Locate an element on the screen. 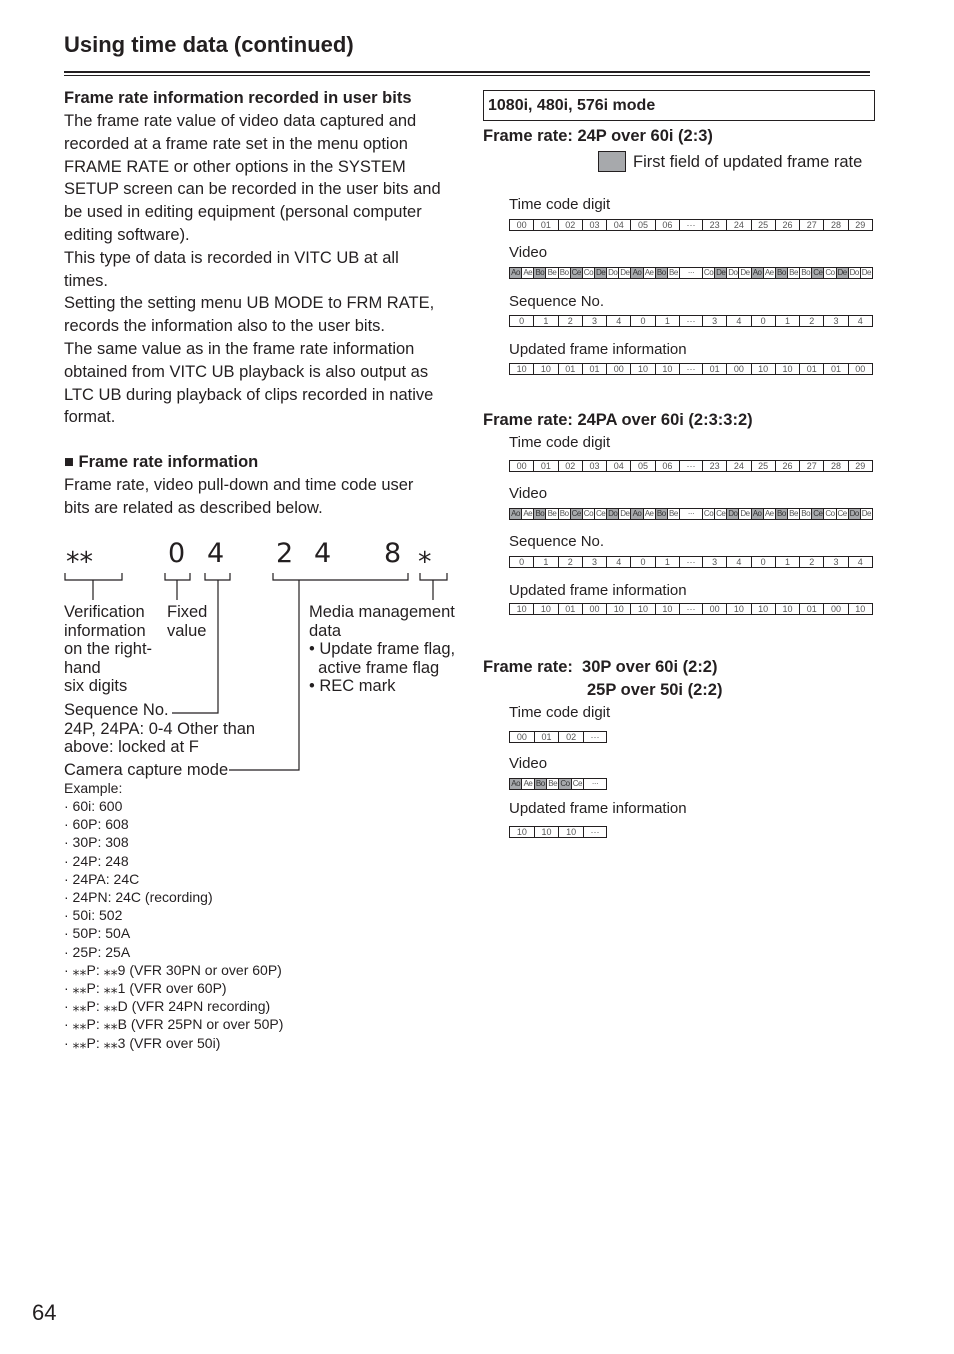  tc-table: 00 01 02 03 04 05 06 ··· 23 24 25 26 27 28 29 is located at coordinates (691, 466).